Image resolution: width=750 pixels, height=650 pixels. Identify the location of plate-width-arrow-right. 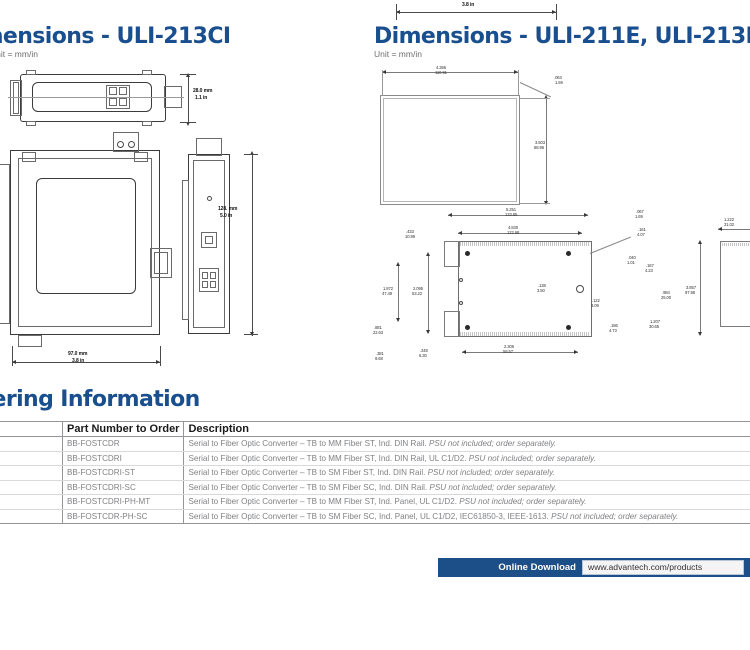
(586, 215).